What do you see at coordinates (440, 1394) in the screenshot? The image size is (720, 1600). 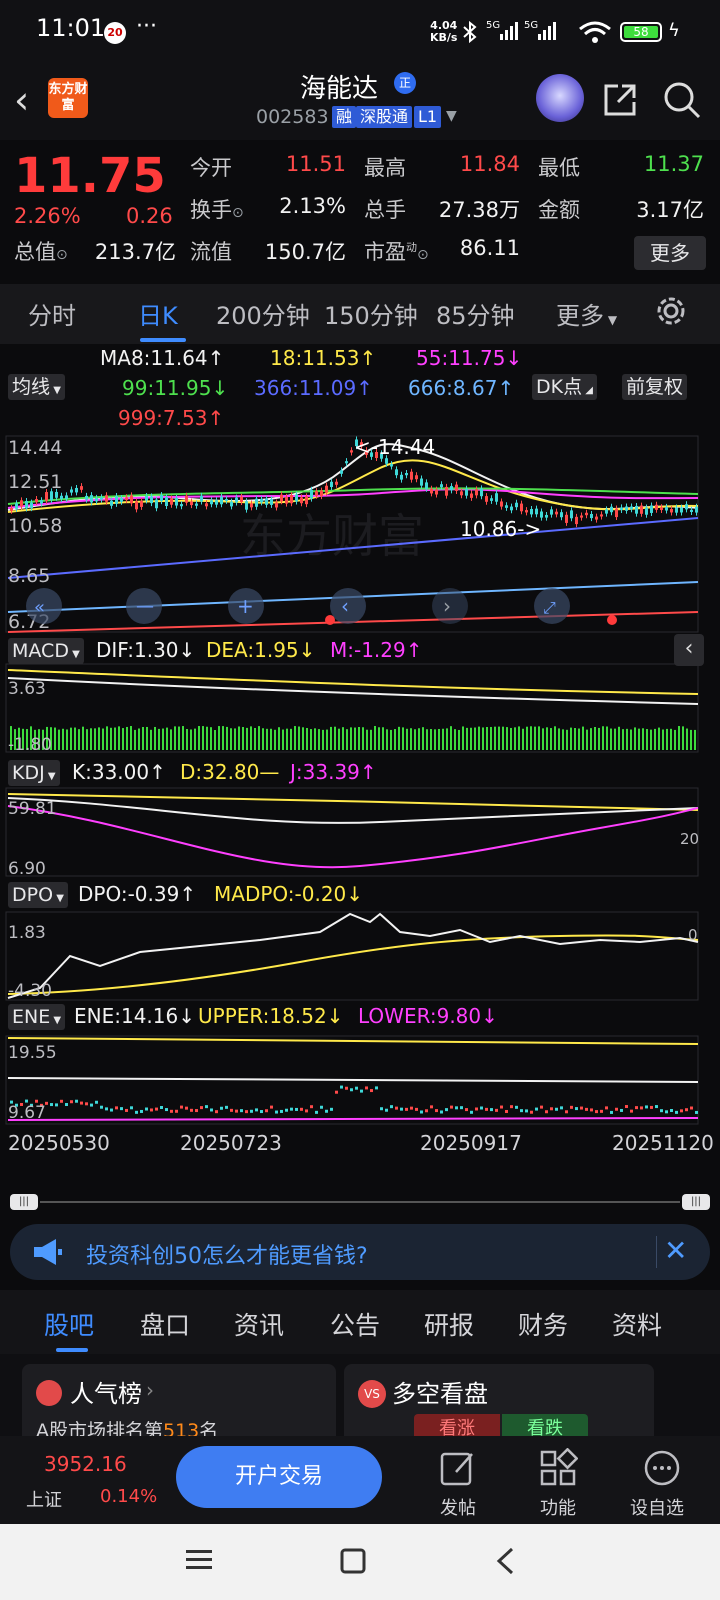 I see `bull-bear-title: 多空看盘` at bounding box center [440, 1394].